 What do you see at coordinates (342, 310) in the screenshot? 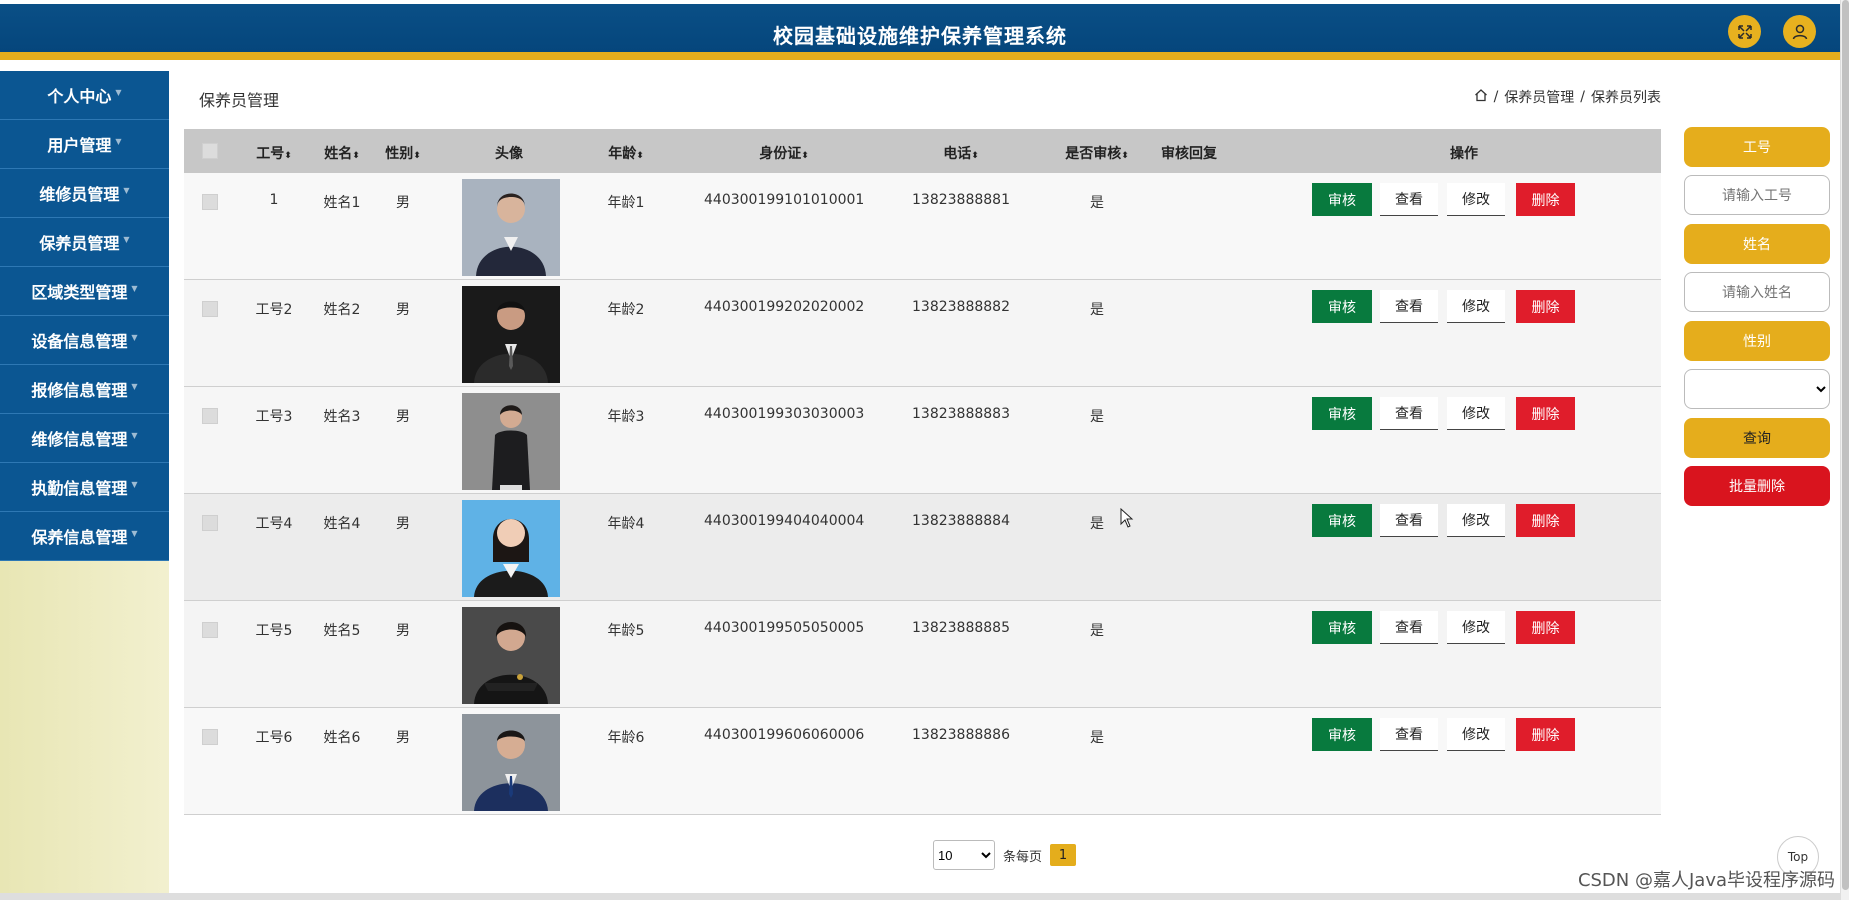
I see `cell-name: 姓名2` at bounding box center [342, 310].